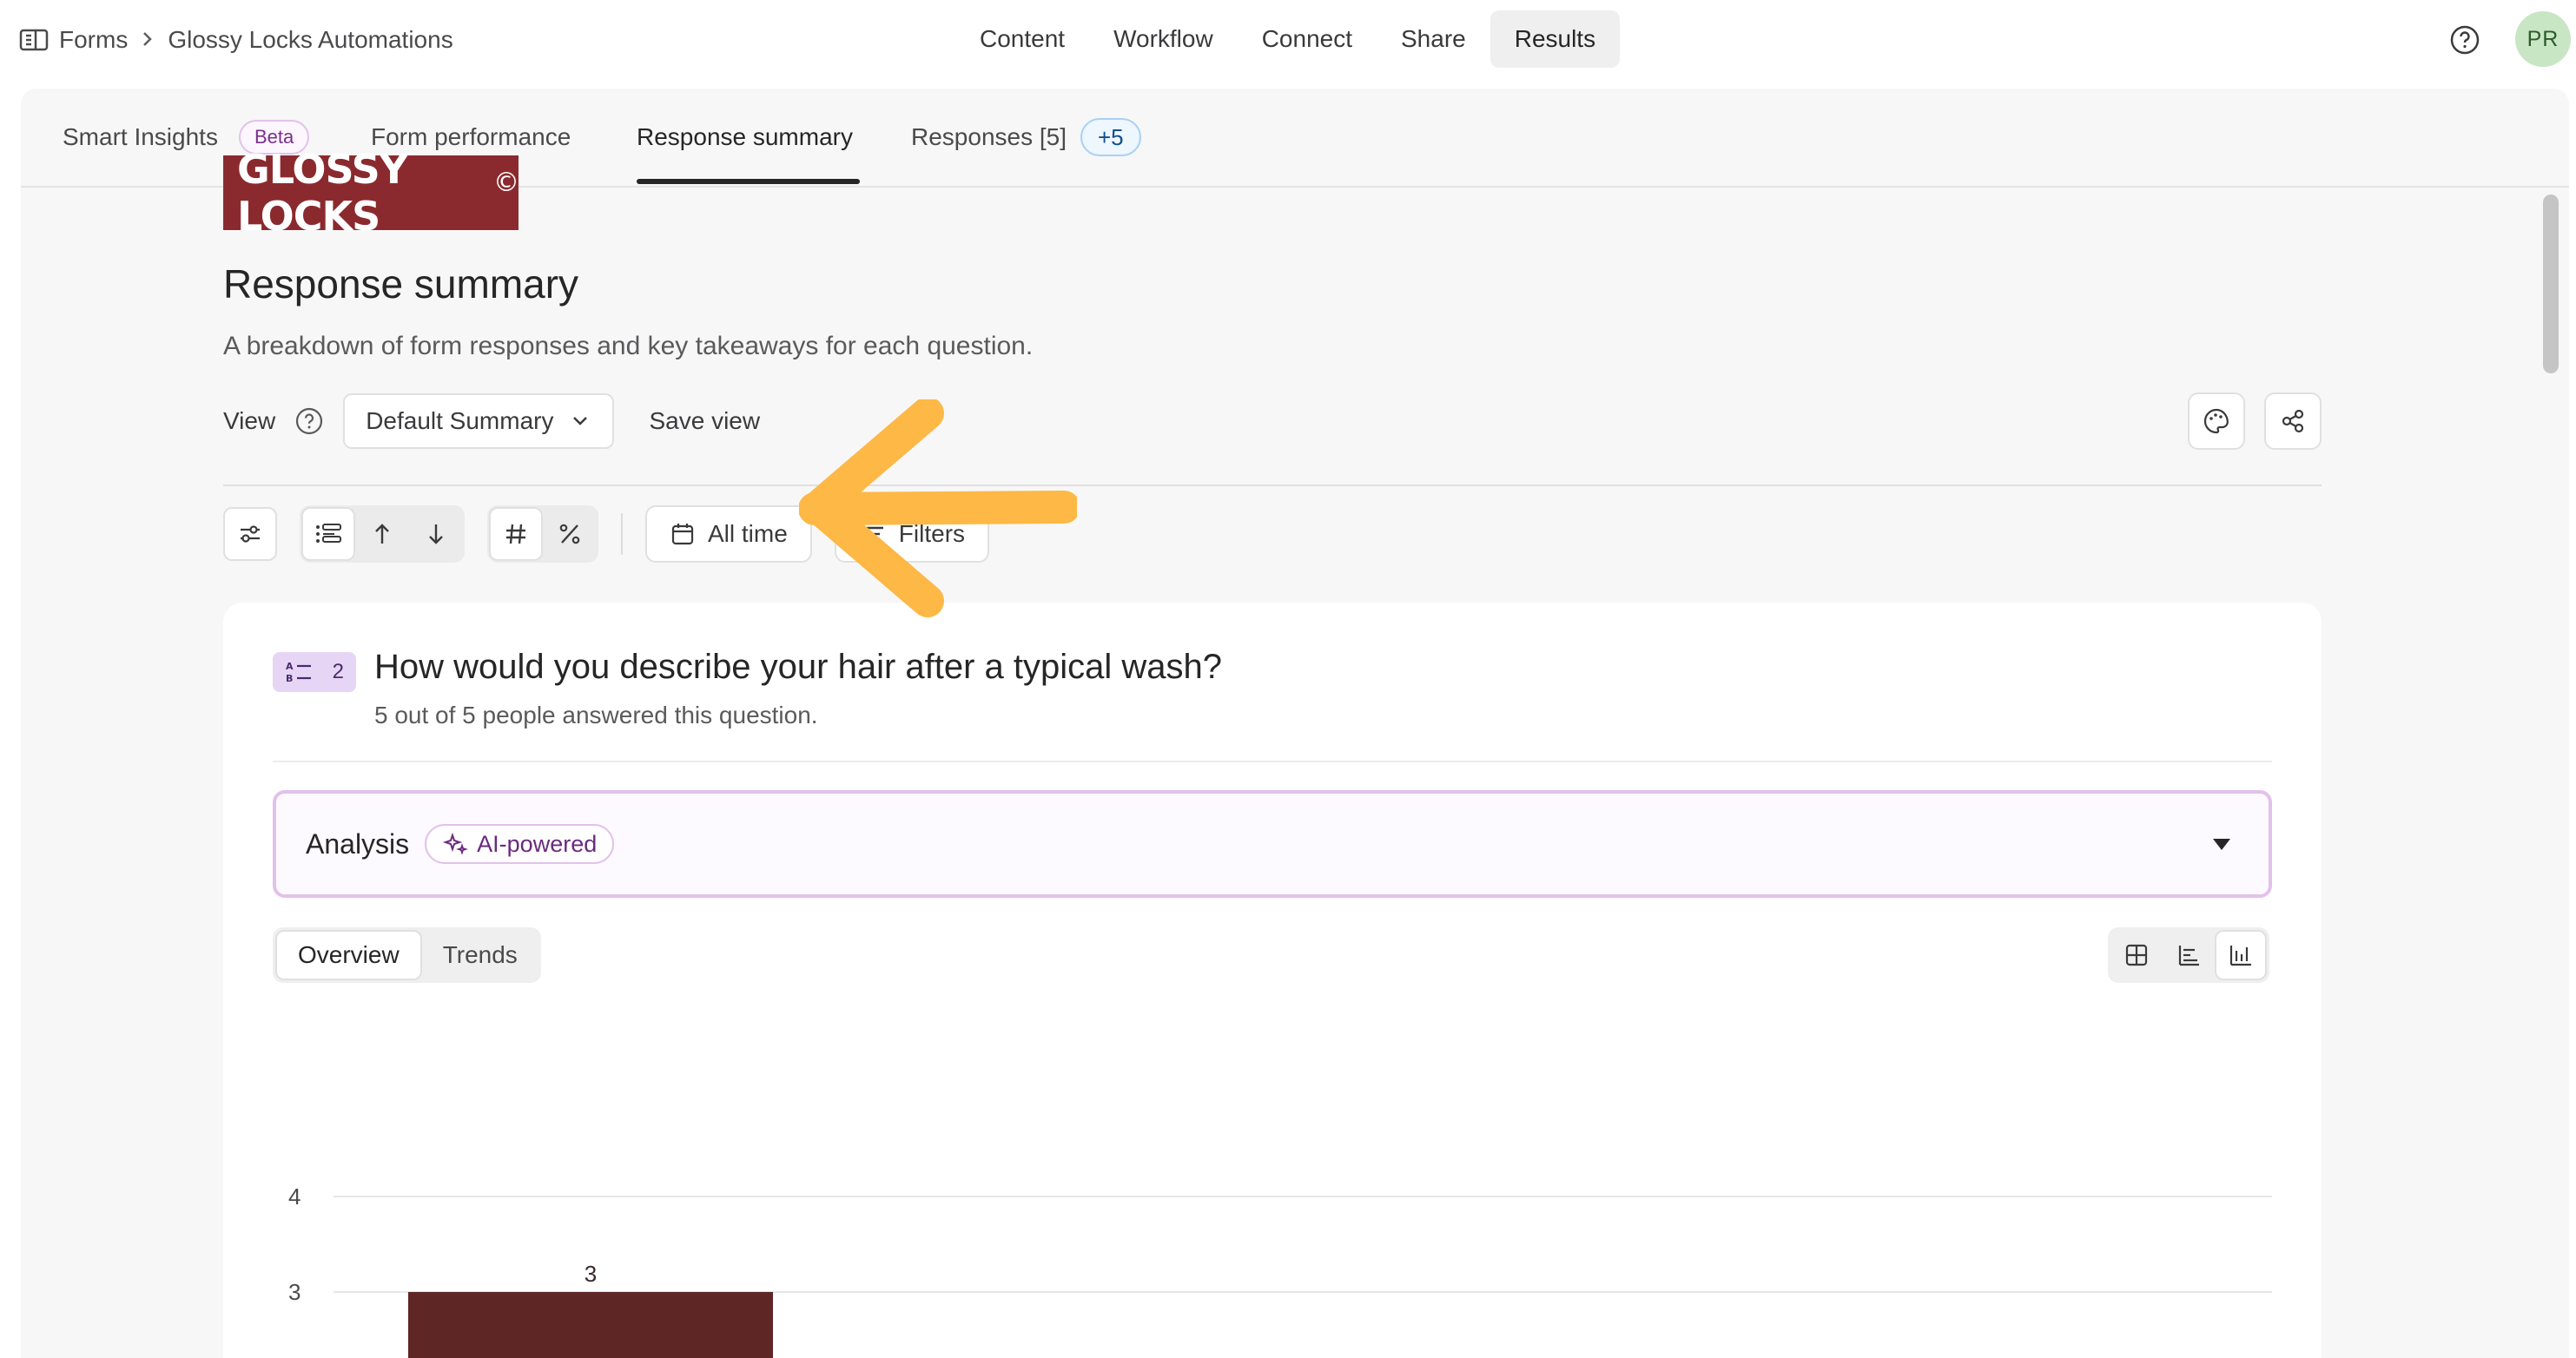  Describe the element at coordinates (1273, 844) in the screenshot. I see `analysis-panel: Analysis AI-powered` at that location.